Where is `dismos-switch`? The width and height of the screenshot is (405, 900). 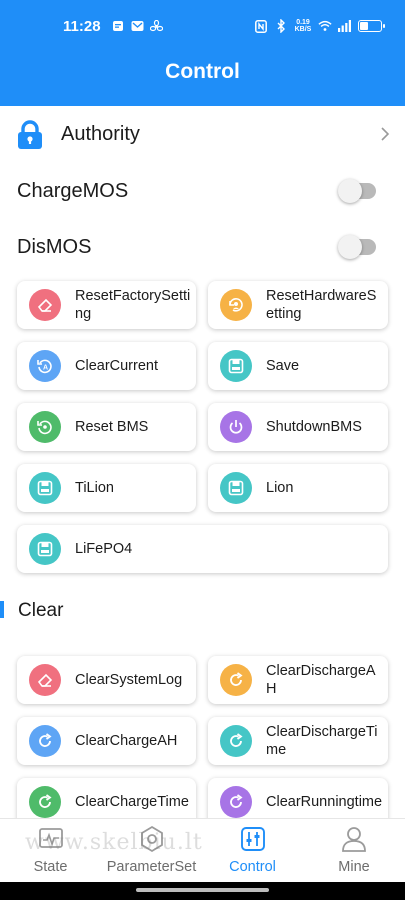
dismos-switch is located at coordinates (357, 247).